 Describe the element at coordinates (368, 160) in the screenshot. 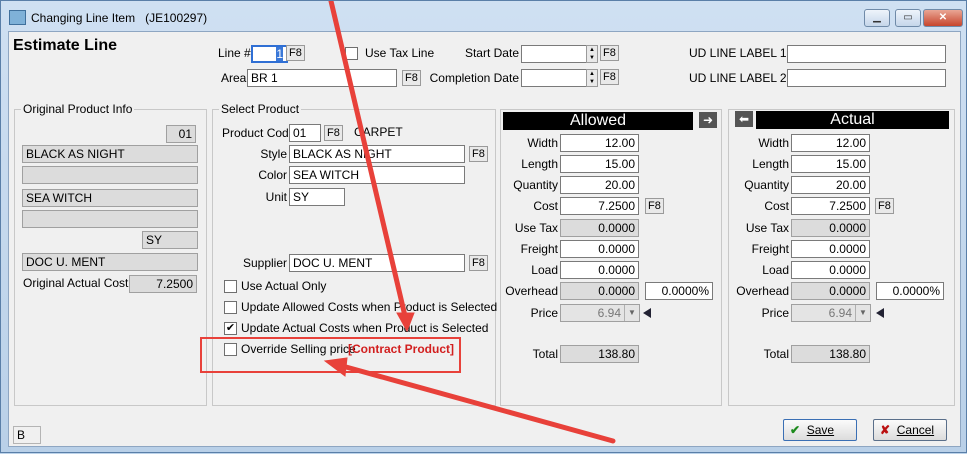

I see `annotation-arrow-down` at that location.